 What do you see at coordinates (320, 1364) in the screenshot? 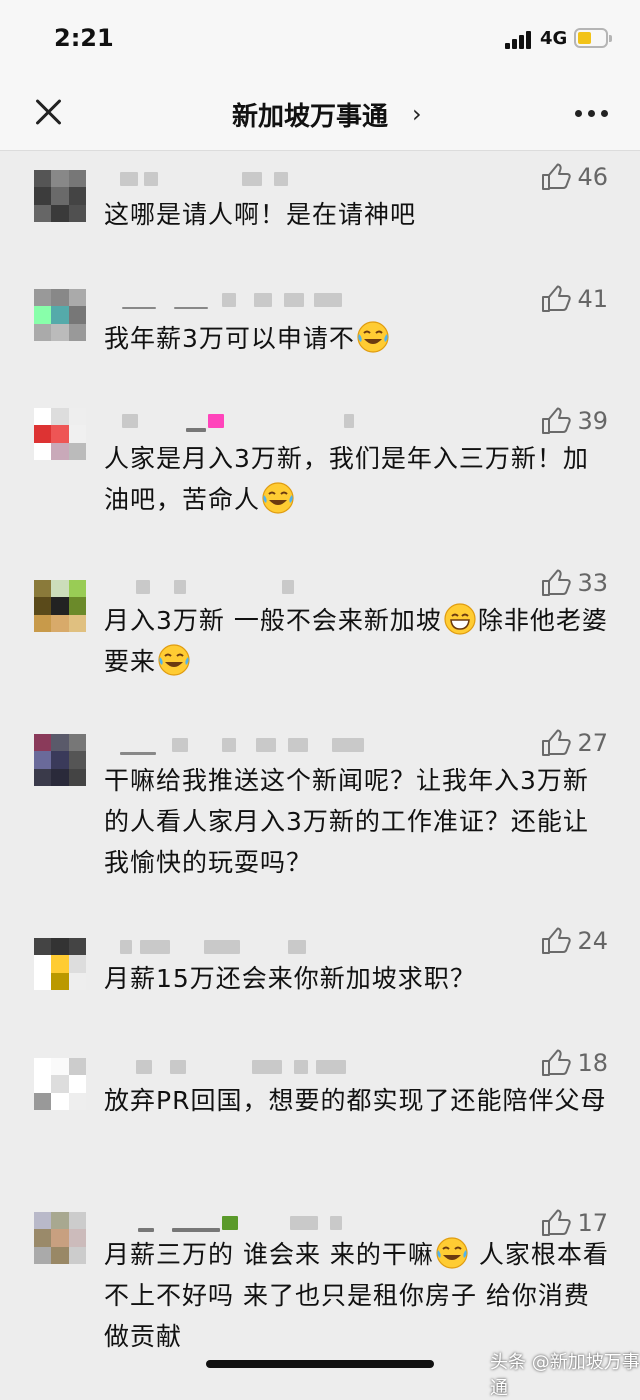
I see `home-indicator` at bounding box center [320, 1364].